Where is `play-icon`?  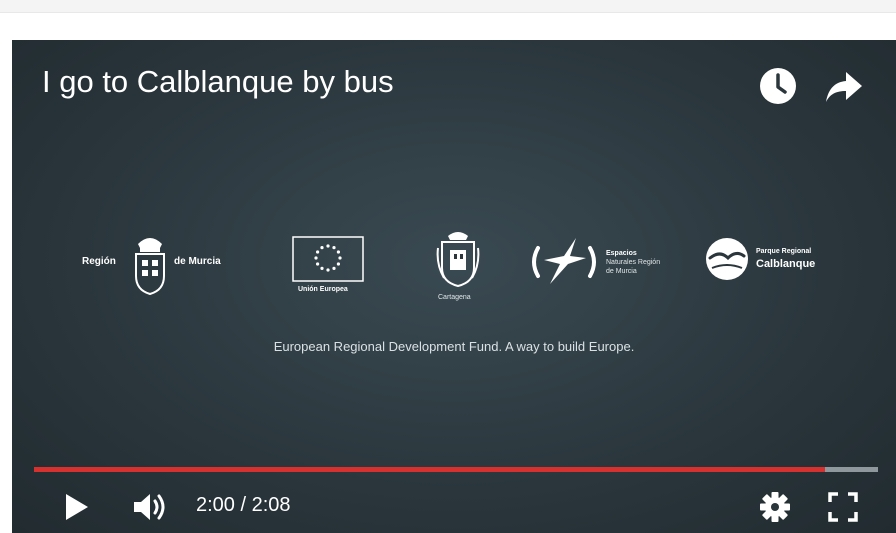
play-icon is located at coordinates (77, 507).